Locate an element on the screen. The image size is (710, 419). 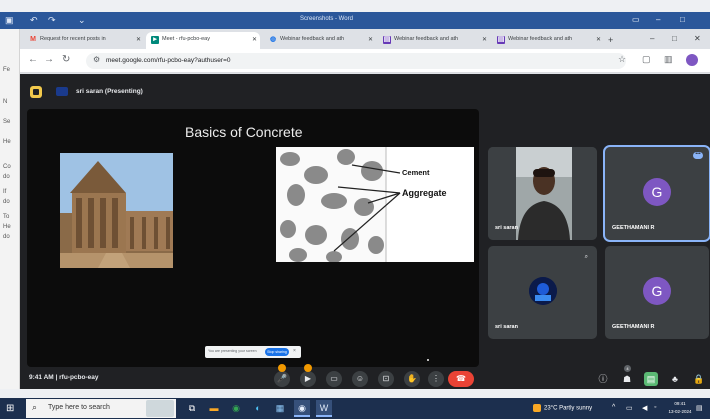
language-icon: ◦ is located at coordinates (655, 407).